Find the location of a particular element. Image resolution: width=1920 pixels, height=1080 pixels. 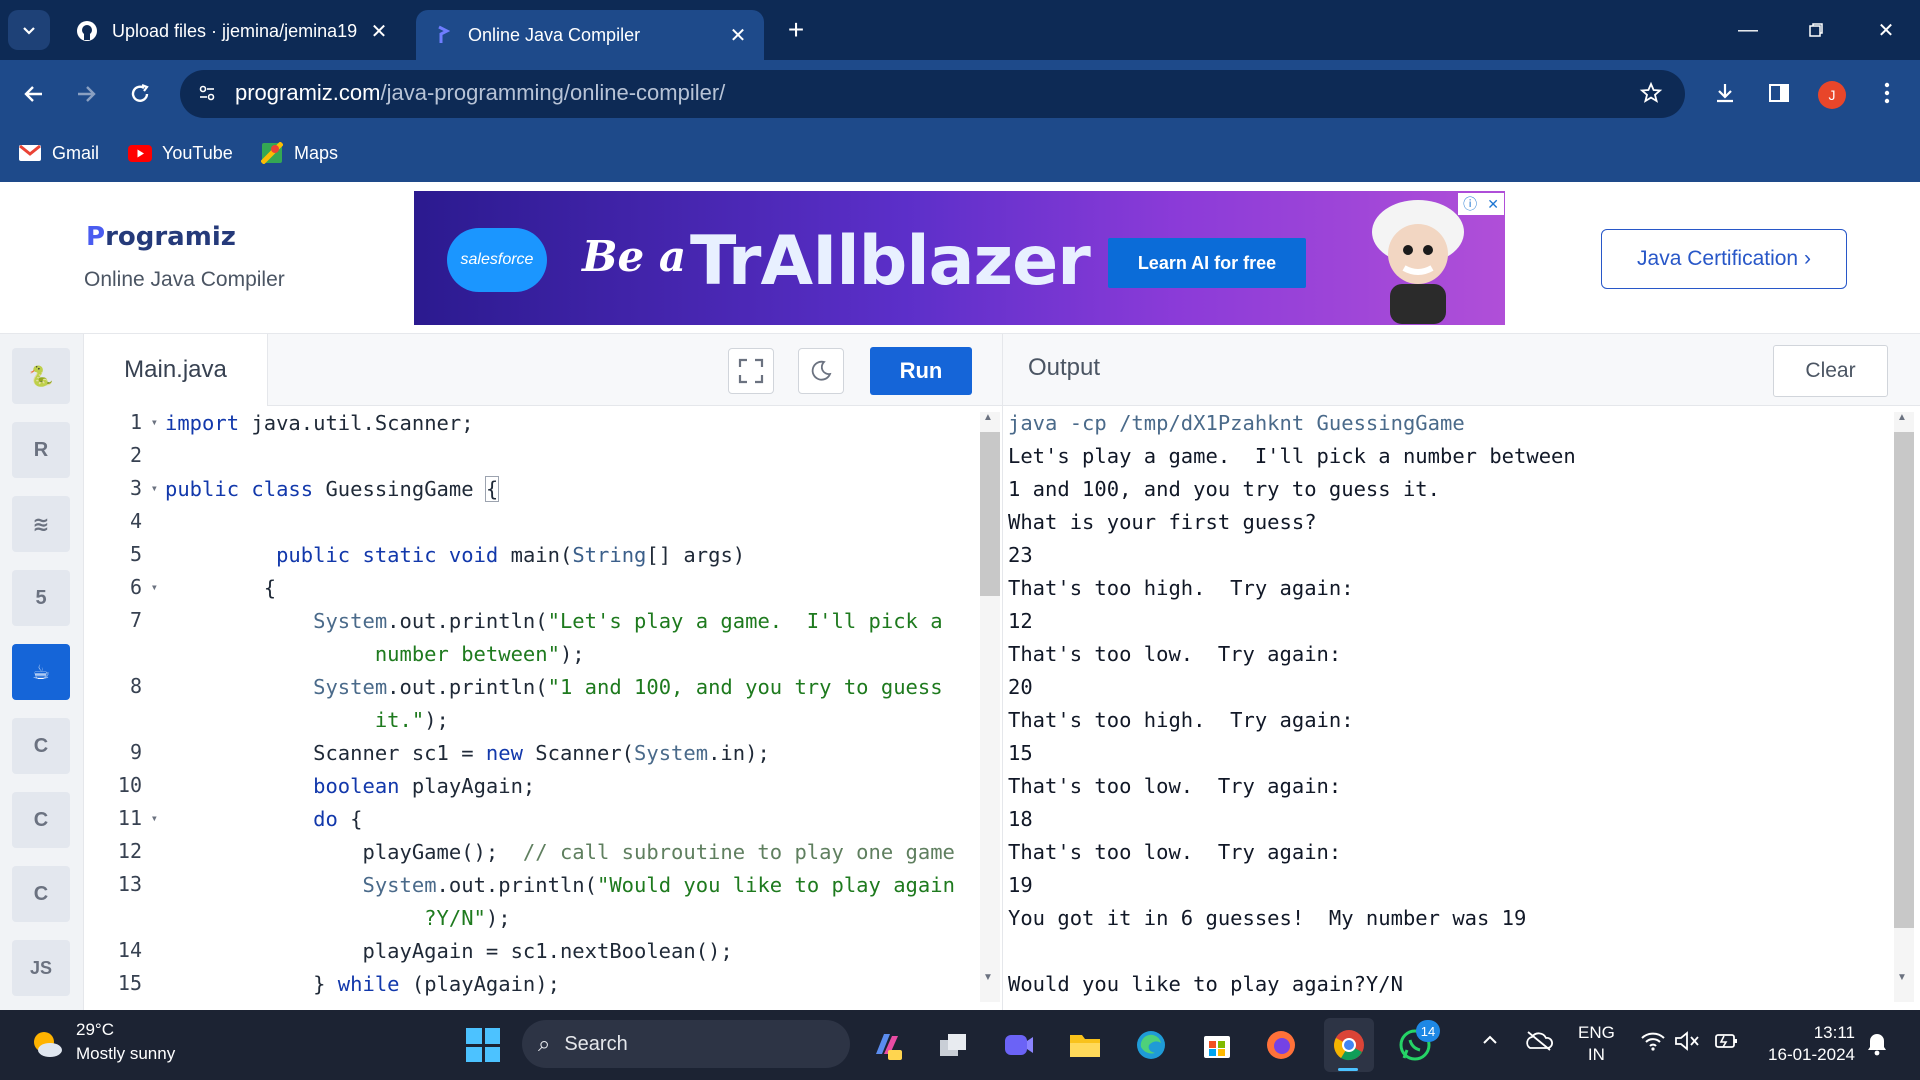

system-clock: 13:11 16-01-2024 is located at coordinates (1806, 1044).